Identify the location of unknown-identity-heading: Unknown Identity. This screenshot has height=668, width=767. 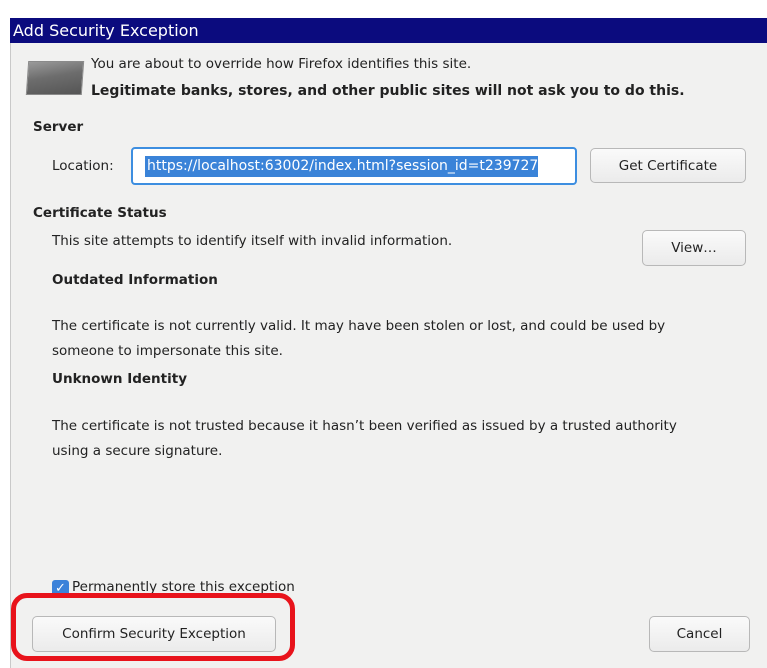
(120, 379).